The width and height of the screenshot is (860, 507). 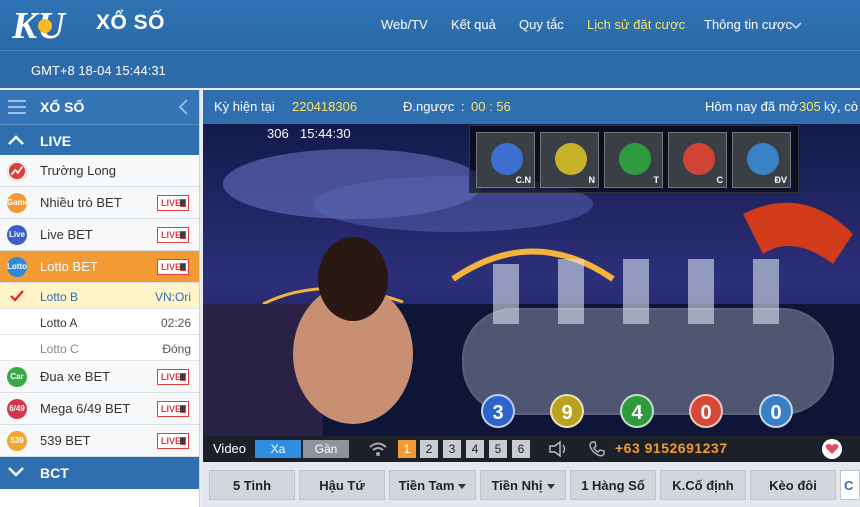 I want to click on sidebar-item-label: Trường Long, so click(x=78, y=170).